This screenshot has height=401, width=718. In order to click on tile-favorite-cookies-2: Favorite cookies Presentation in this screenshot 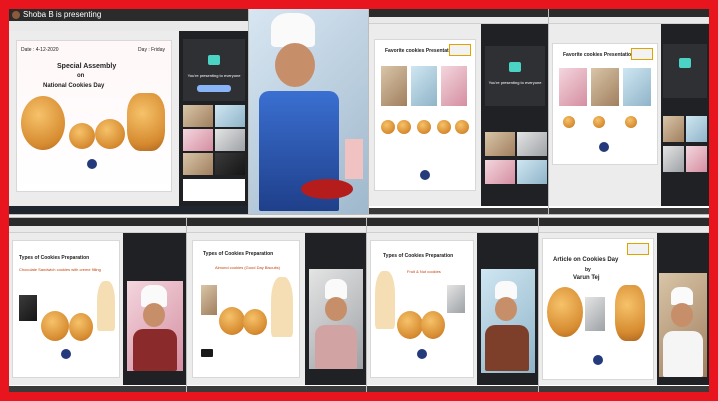, I will do `click(629, 111)`.